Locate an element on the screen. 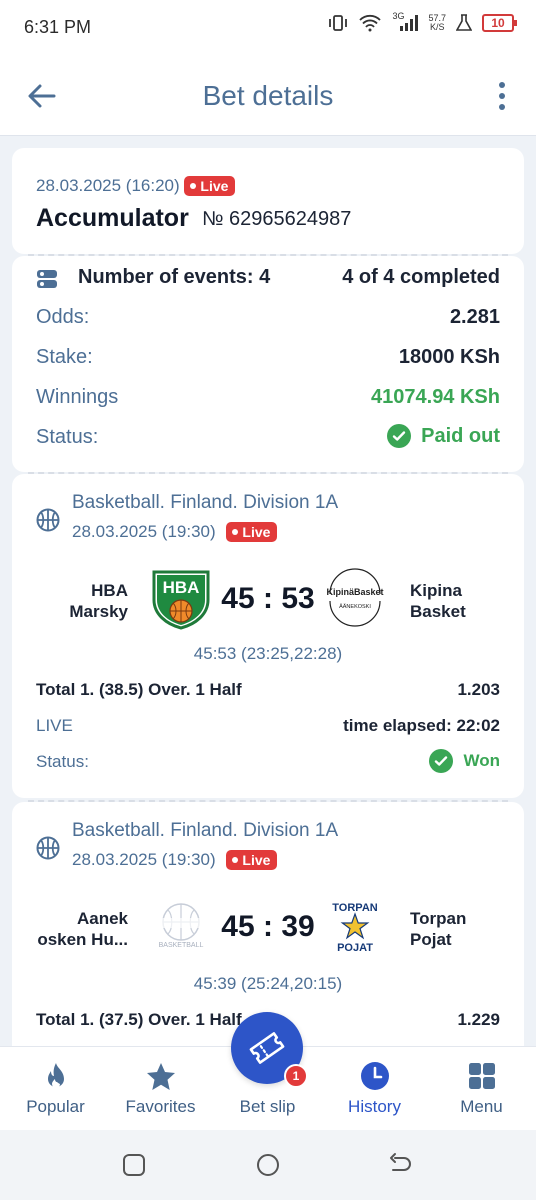 This screenshot has width=536, height=1200. grid-icon is located at coordinates (481, 1076).